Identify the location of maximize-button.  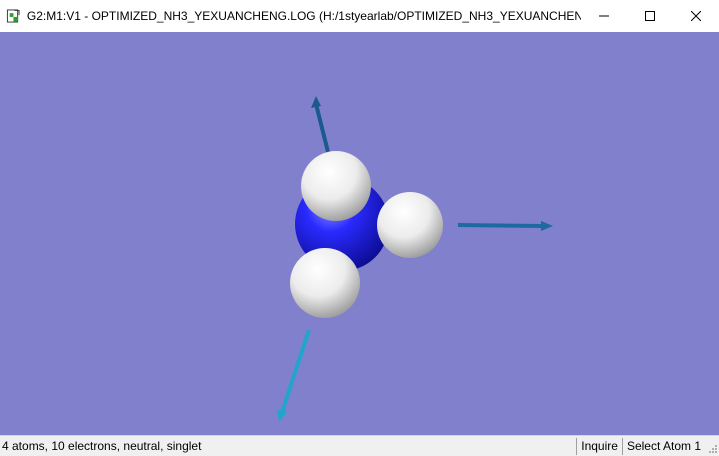
(650, 16).